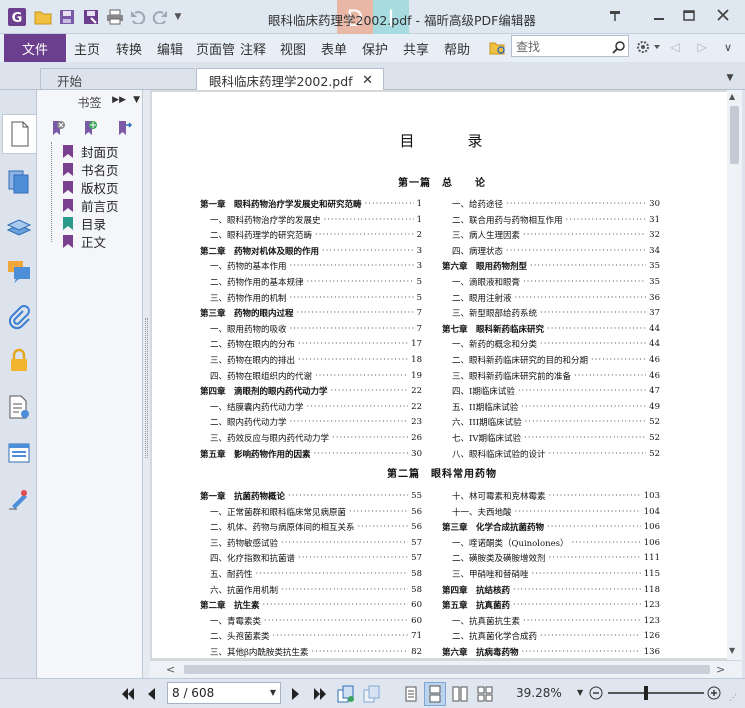 This screenshot has height=708, width=745. Describe the element at coordinates (20, 408) in the screenshot. I see `content-document-icon` at that location.